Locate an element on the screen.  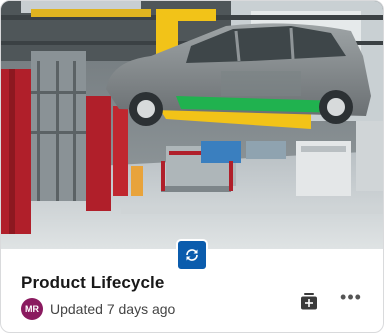
card-meta: MR Updated 7 days ago is located at coordinates (98, 309).